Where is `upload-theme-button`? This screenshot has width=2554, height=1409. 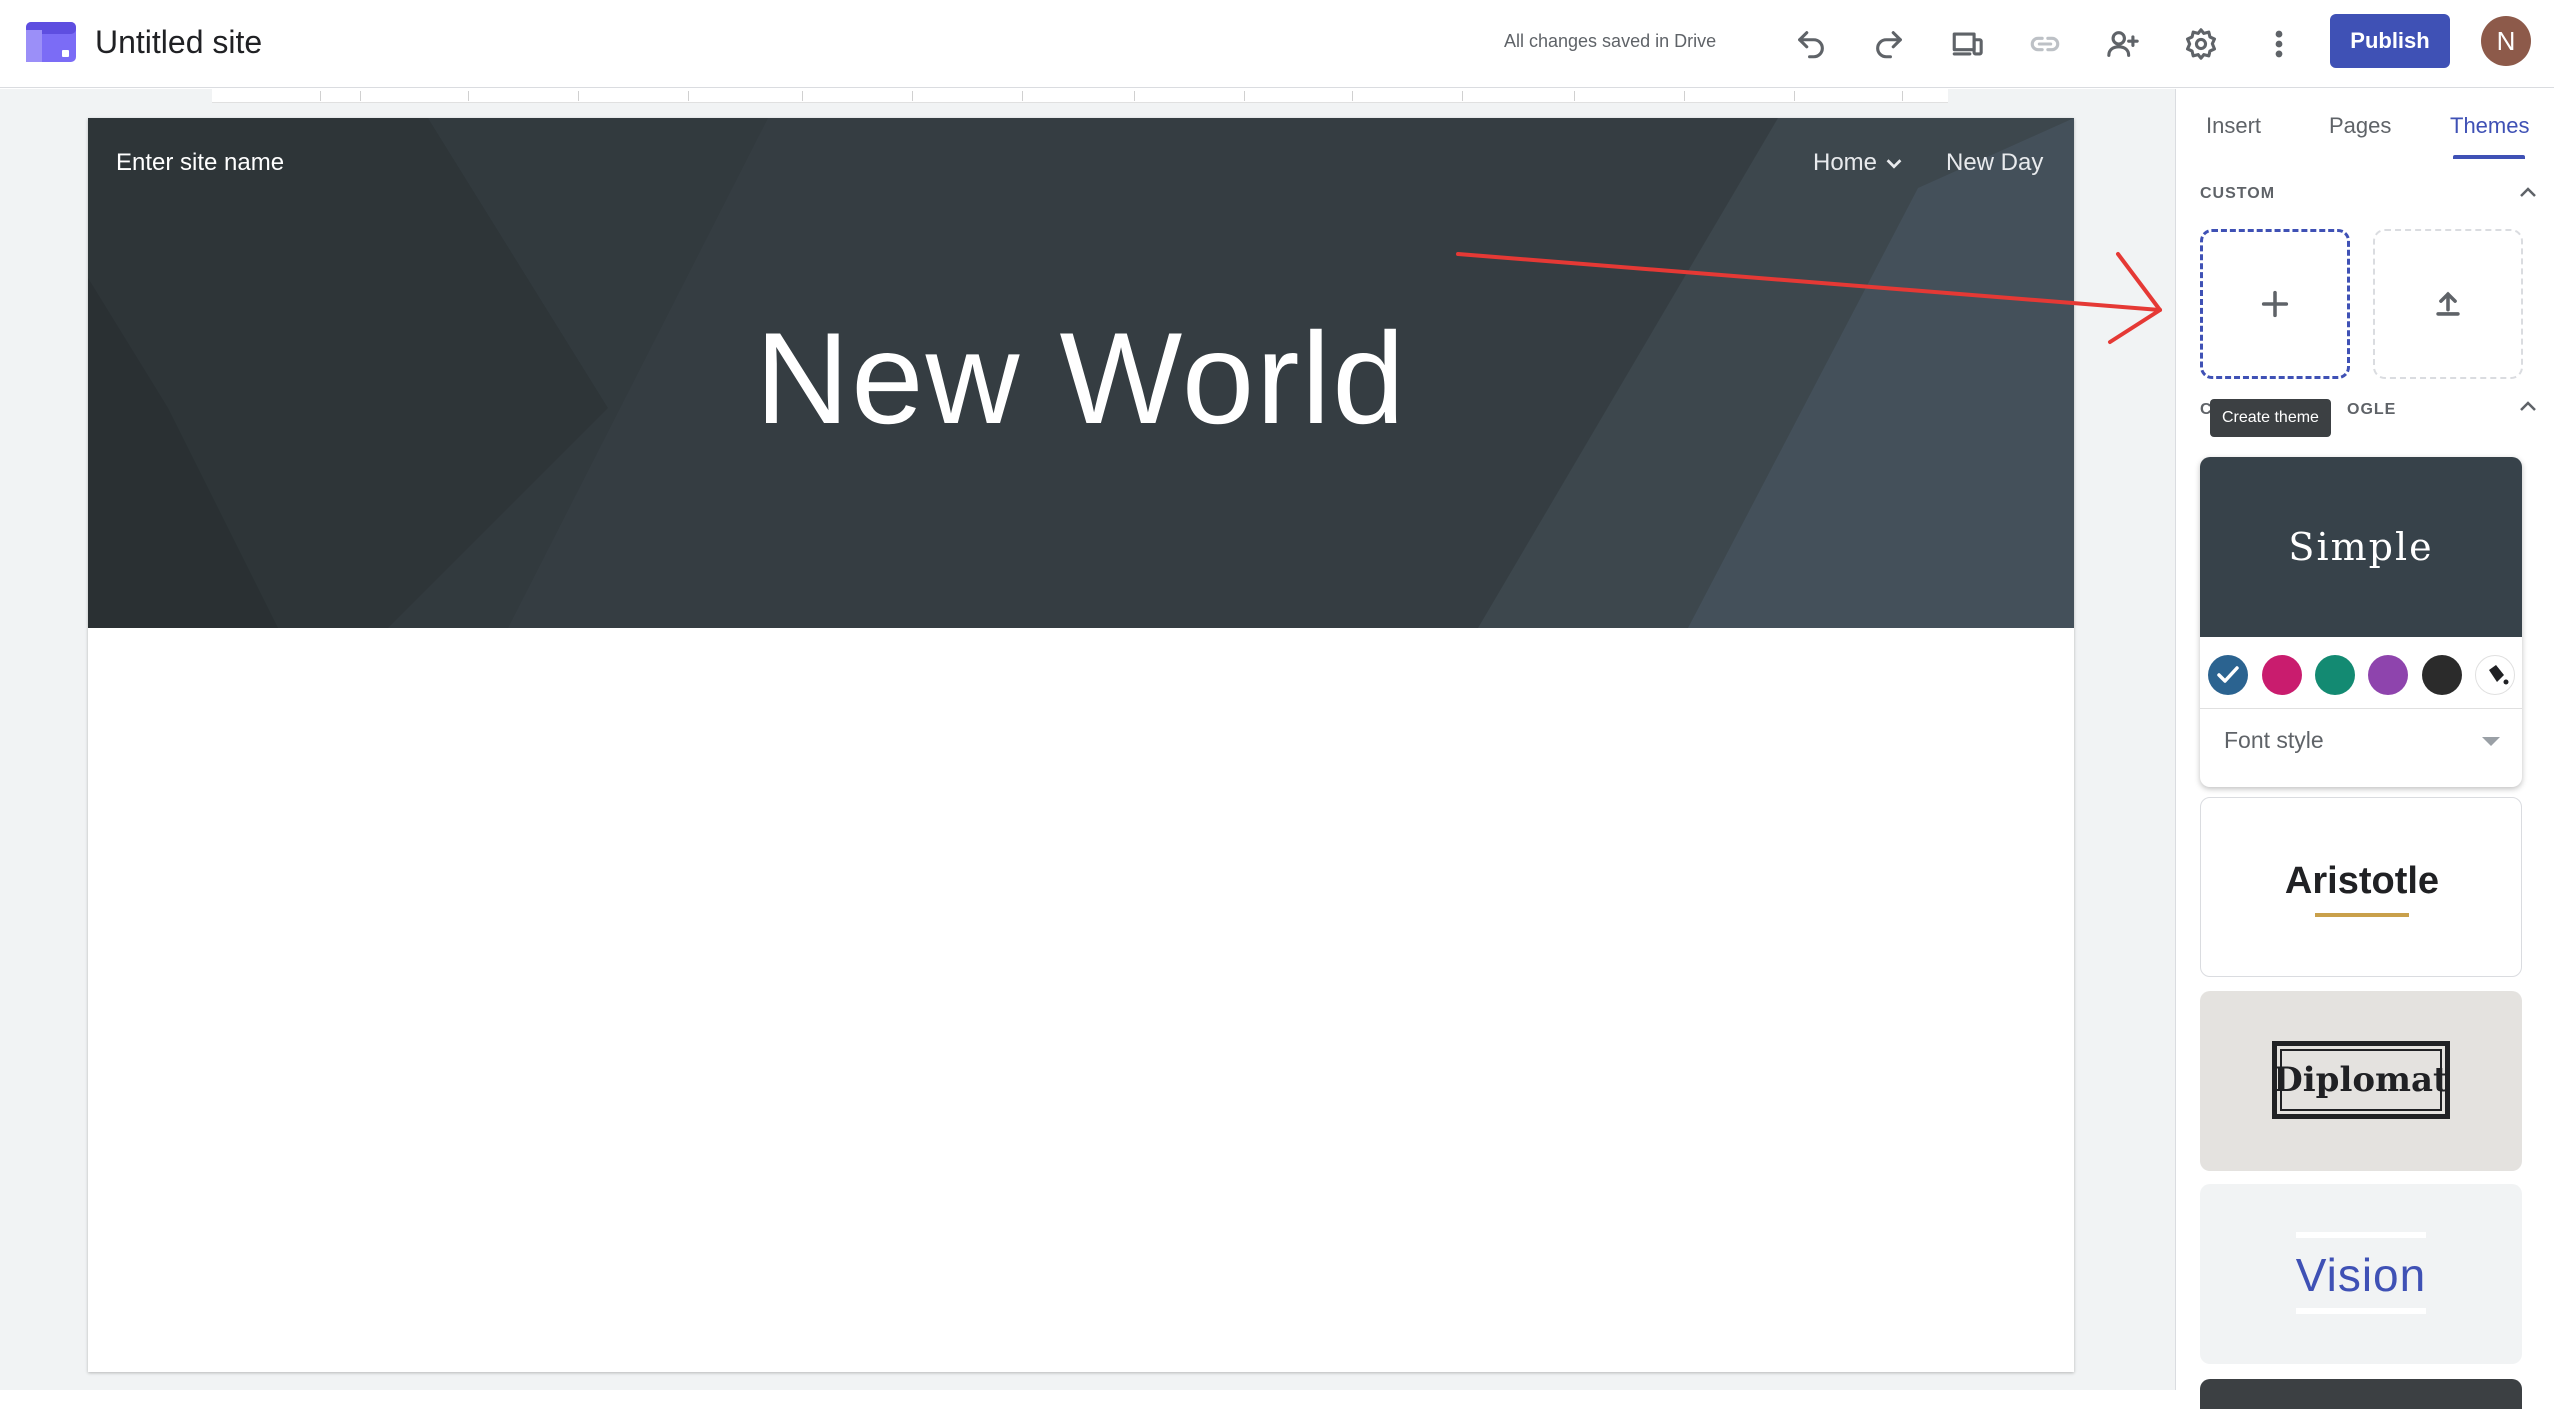 upload-theme-button is located at coordinates (2448, 304).